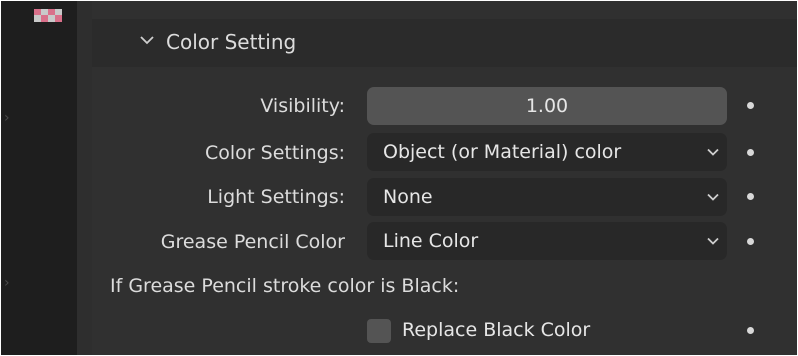  Describe the element at coordinates (275, 153) in the screenshot. I see `color-settings-label: Color Settings:` at that location.